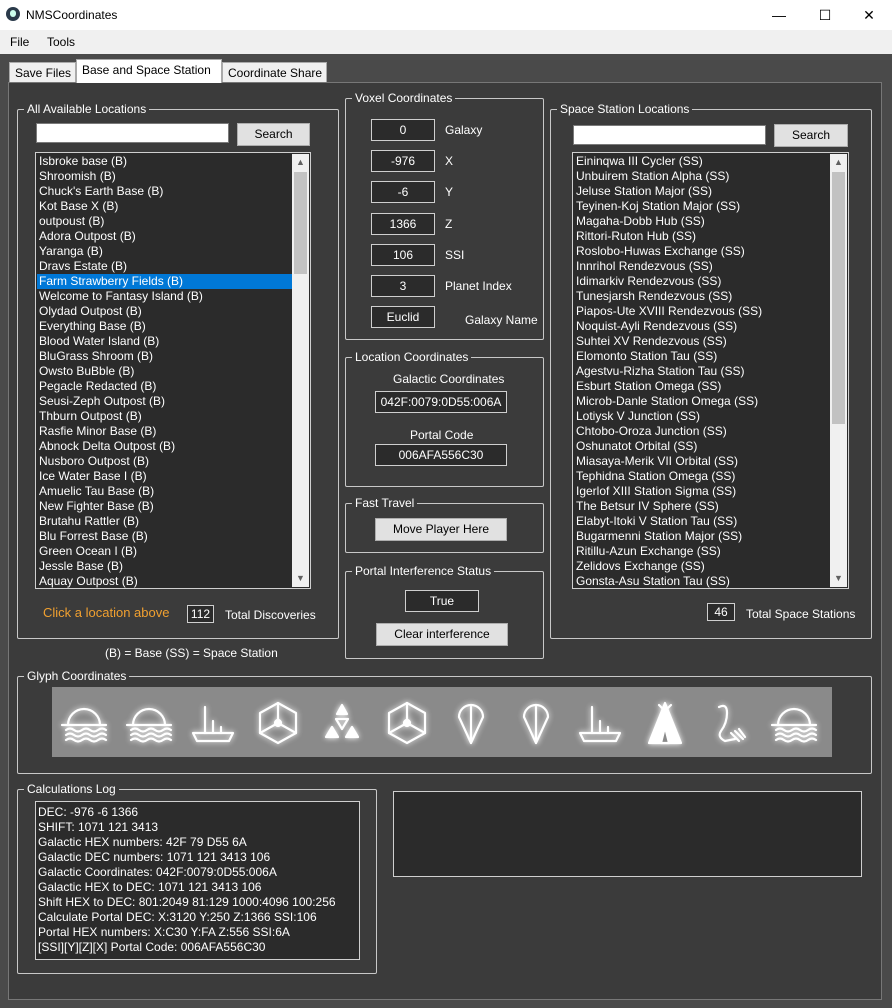 The height and width of the screenshot is (1008, 892). What do you see at coordinates (702, 476) in the screenshot?
I see `station-list-item: Tephidna Station Omega (SS)` at bounding box center [702, 476].